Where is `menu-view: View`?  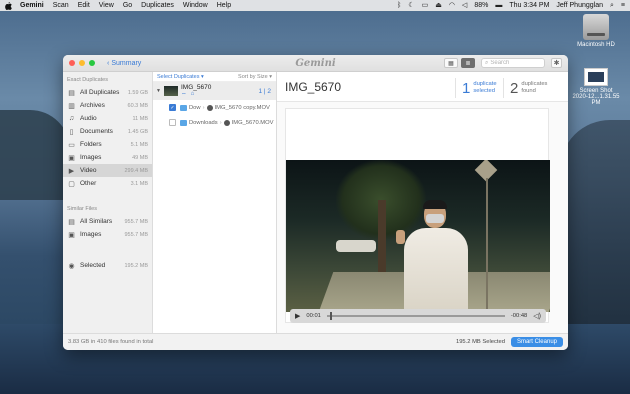 menu-view: View is located at coordinates (106, 5).